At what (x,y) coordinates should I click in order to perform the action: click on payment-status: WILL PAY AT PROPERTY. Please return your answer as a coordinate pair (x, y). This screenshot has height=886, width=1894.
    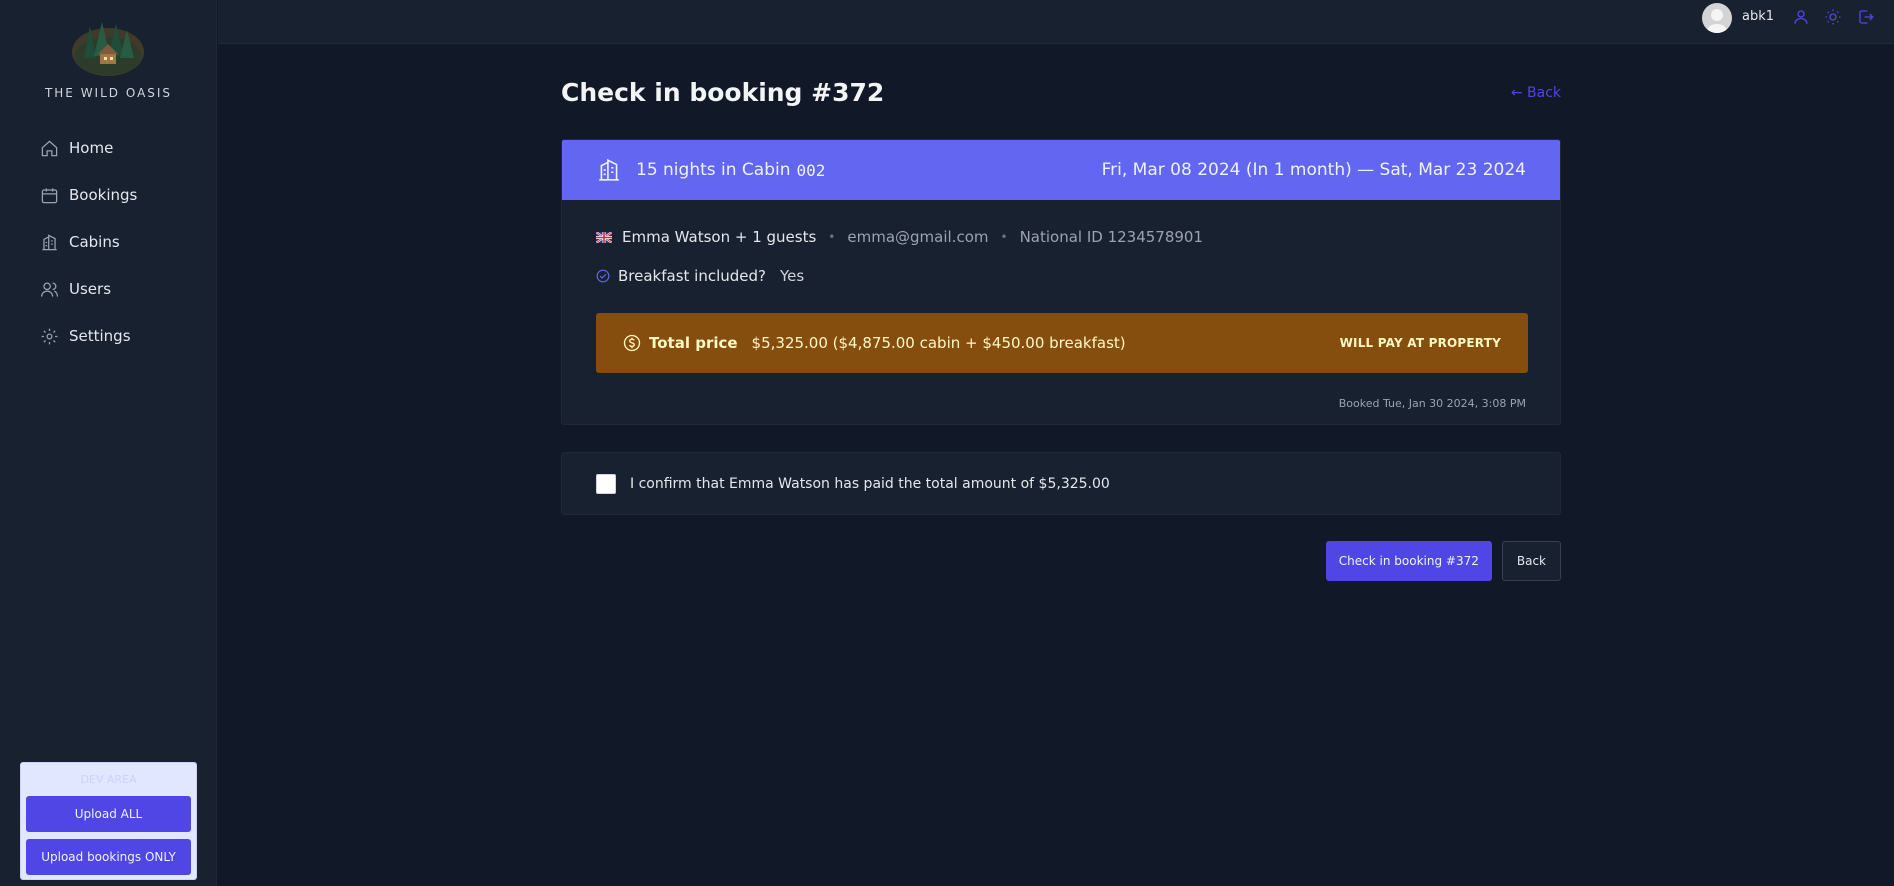
    Looking at the image, I should click on (1420, 343).